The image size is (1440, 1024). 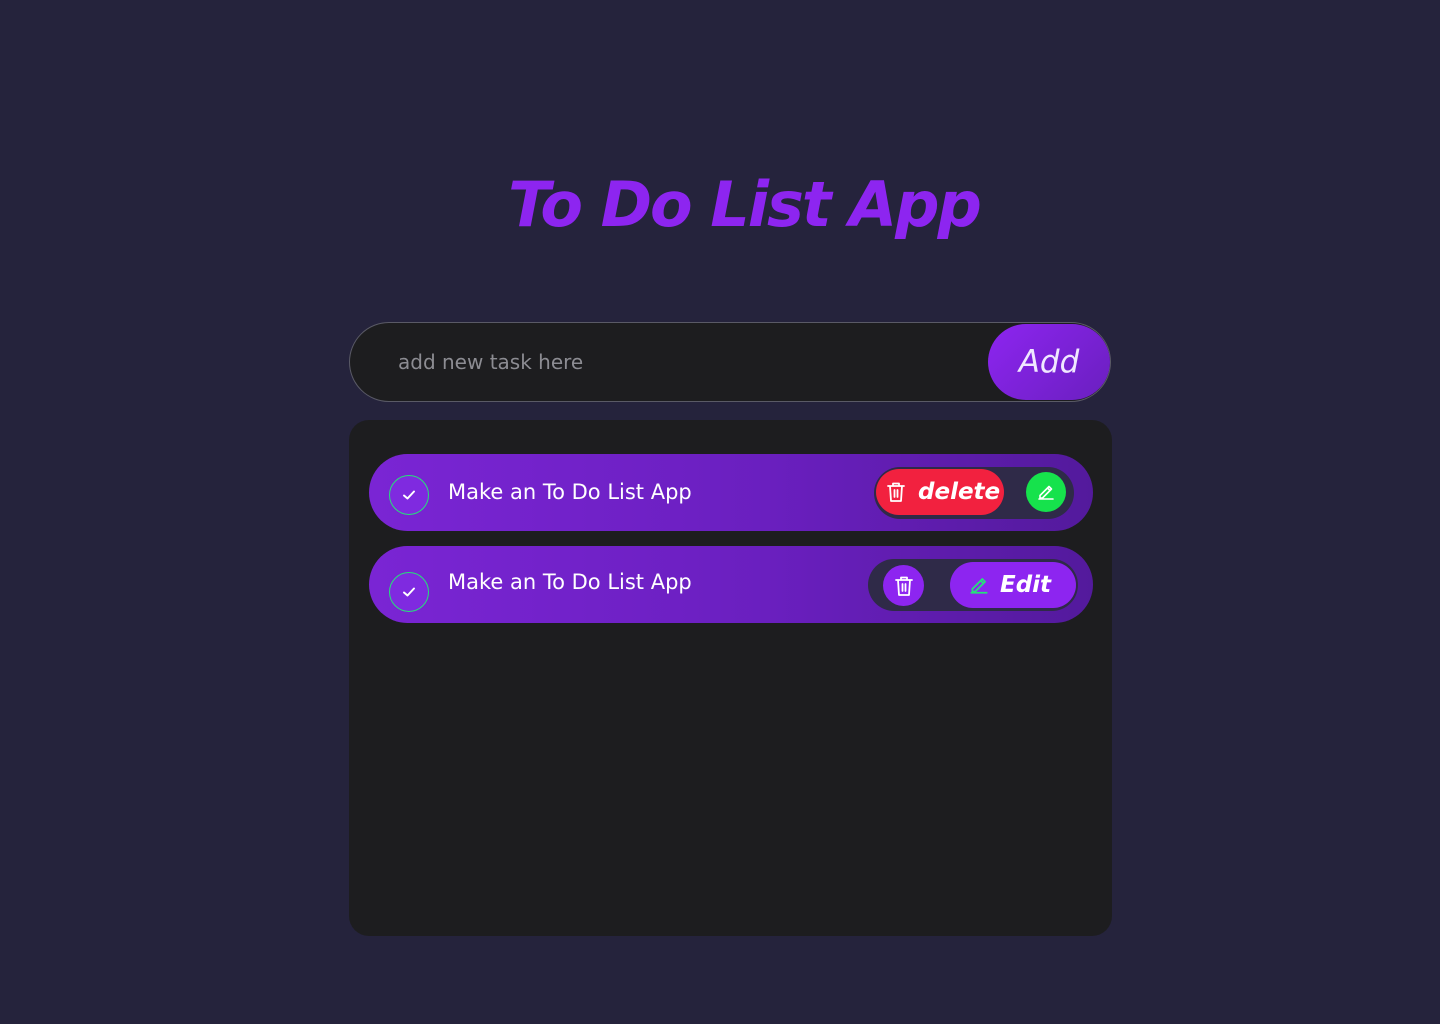 I want to click on delete-task-button, so click(x=903, y=585).